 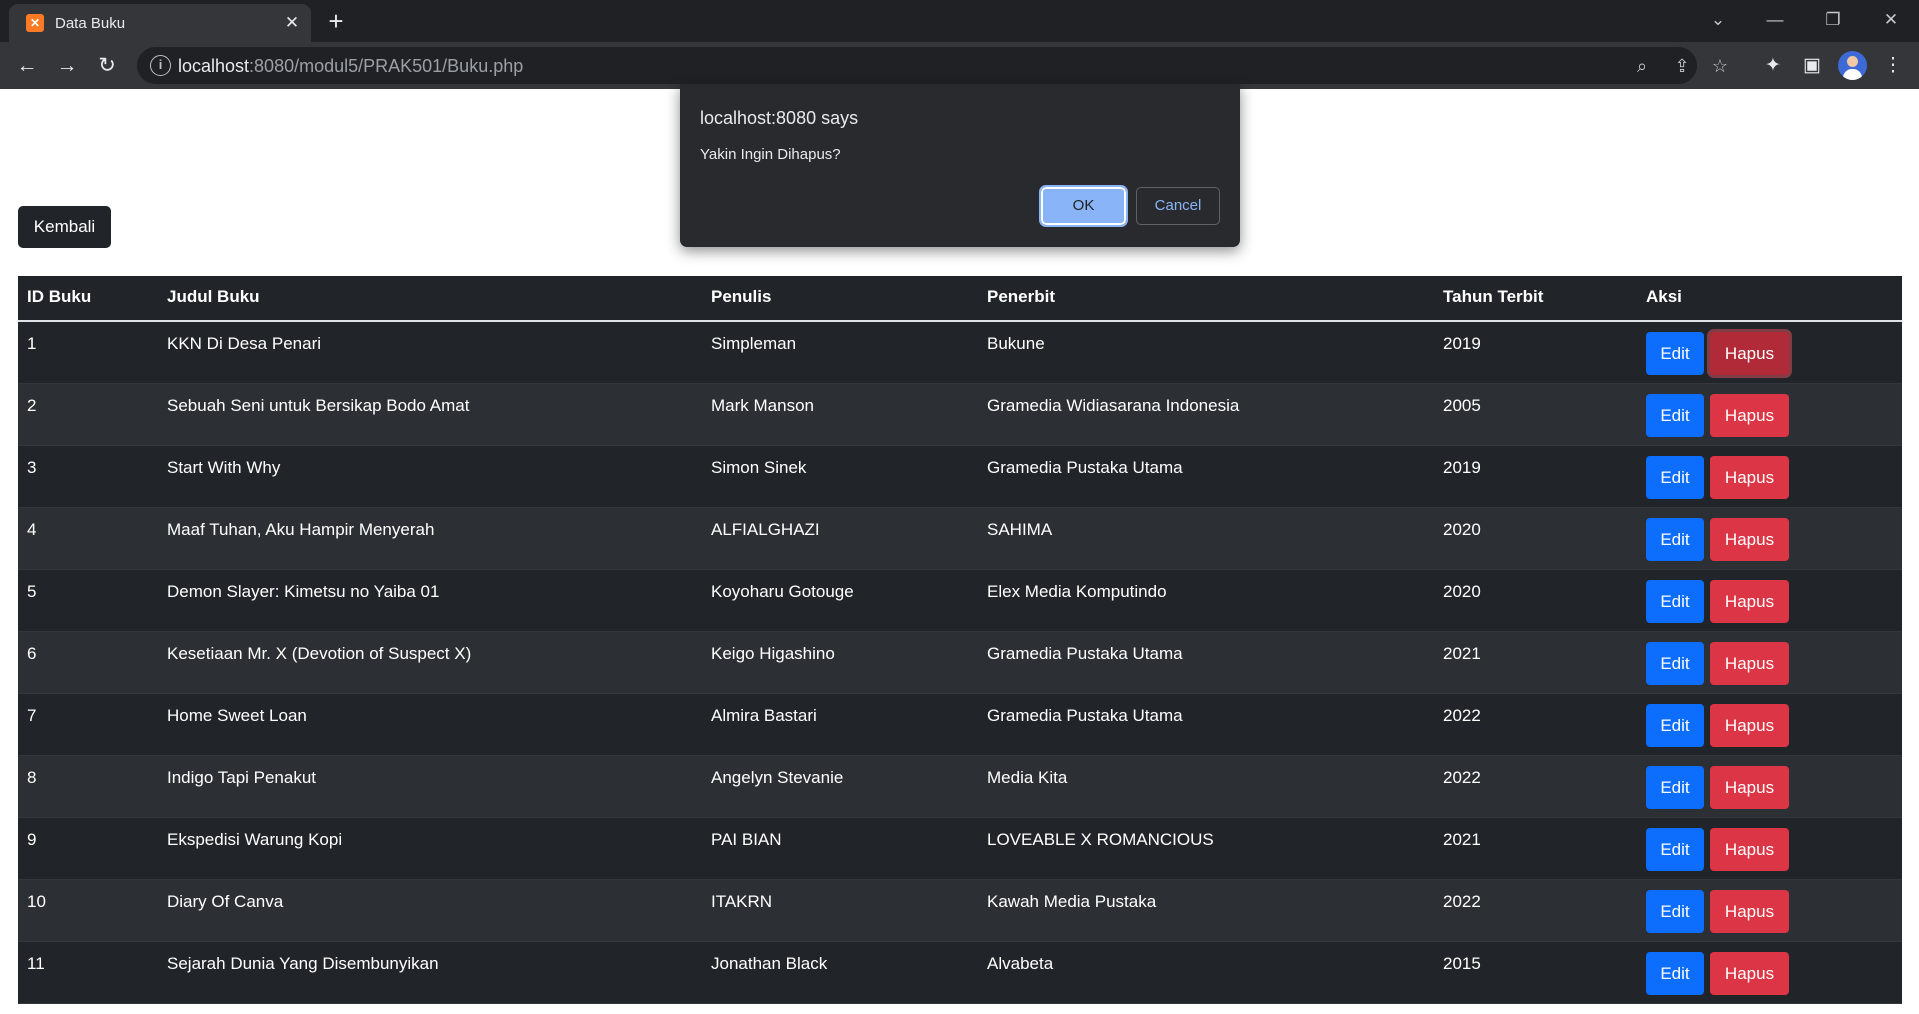 What do you see at coordinates (779, 118) in the screenshot?
I see `dialog-title: localhost:8080 says` at bounding box center [779, 118].